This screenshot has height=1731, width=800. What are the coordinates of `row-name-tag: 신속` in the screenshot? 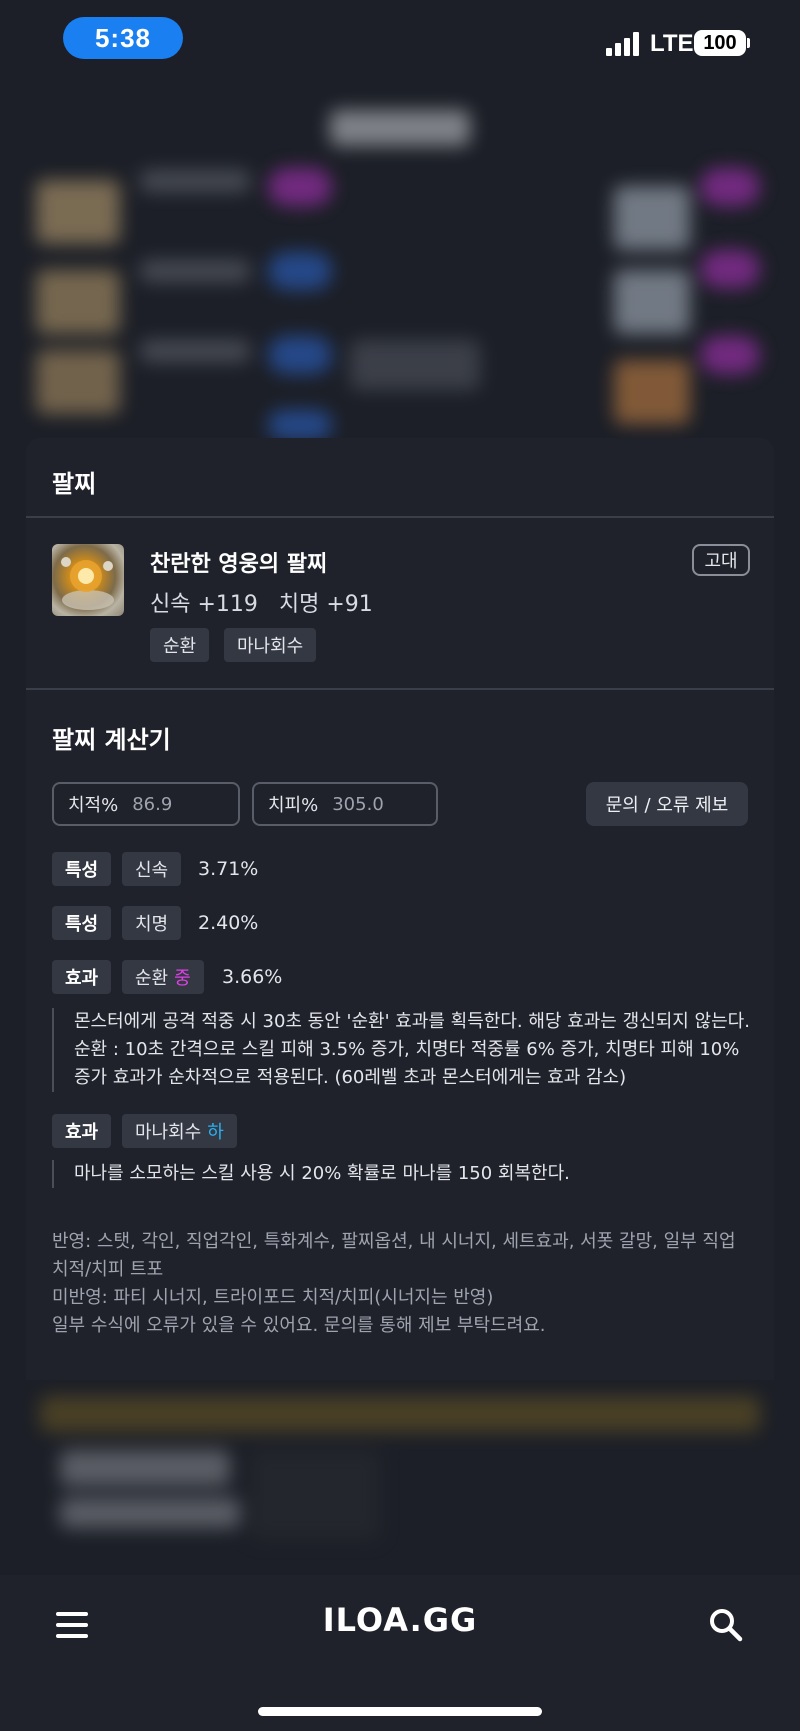 It's located at (152, 869).